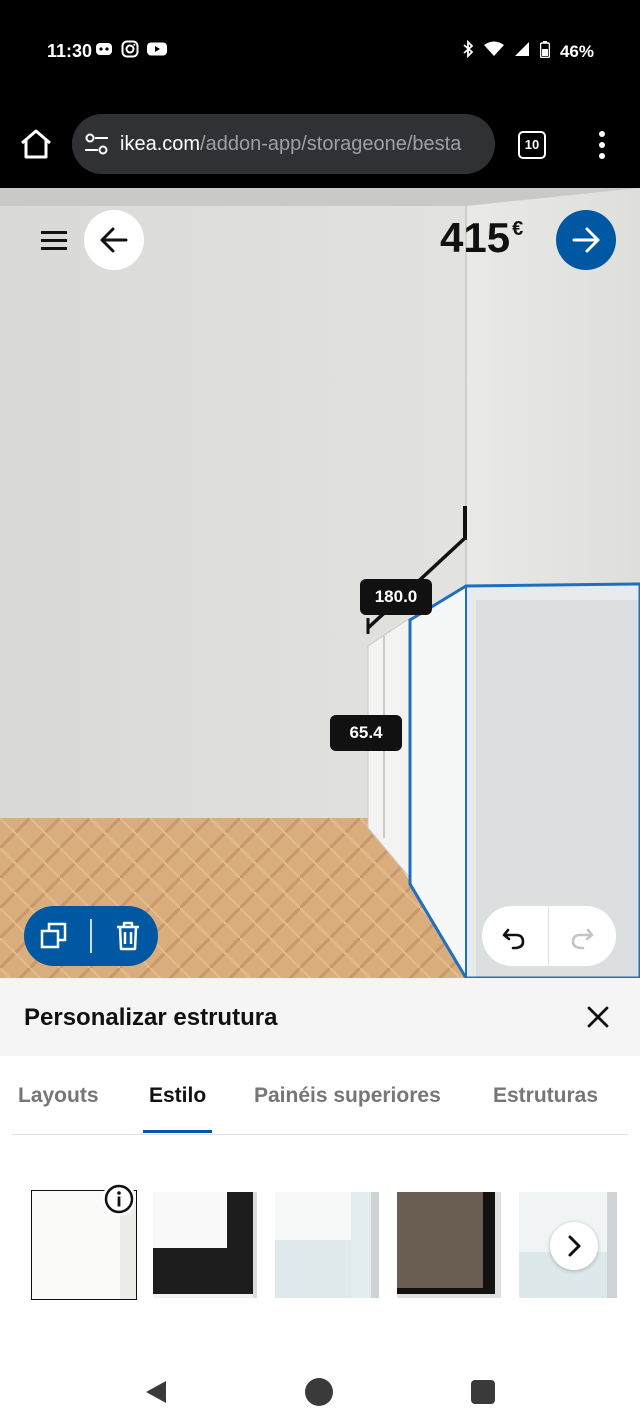 This screenshot has width=640, height=1428. I want to click on url-text: ikea.com/addon-app/storageone/besta, so click(302, 144).